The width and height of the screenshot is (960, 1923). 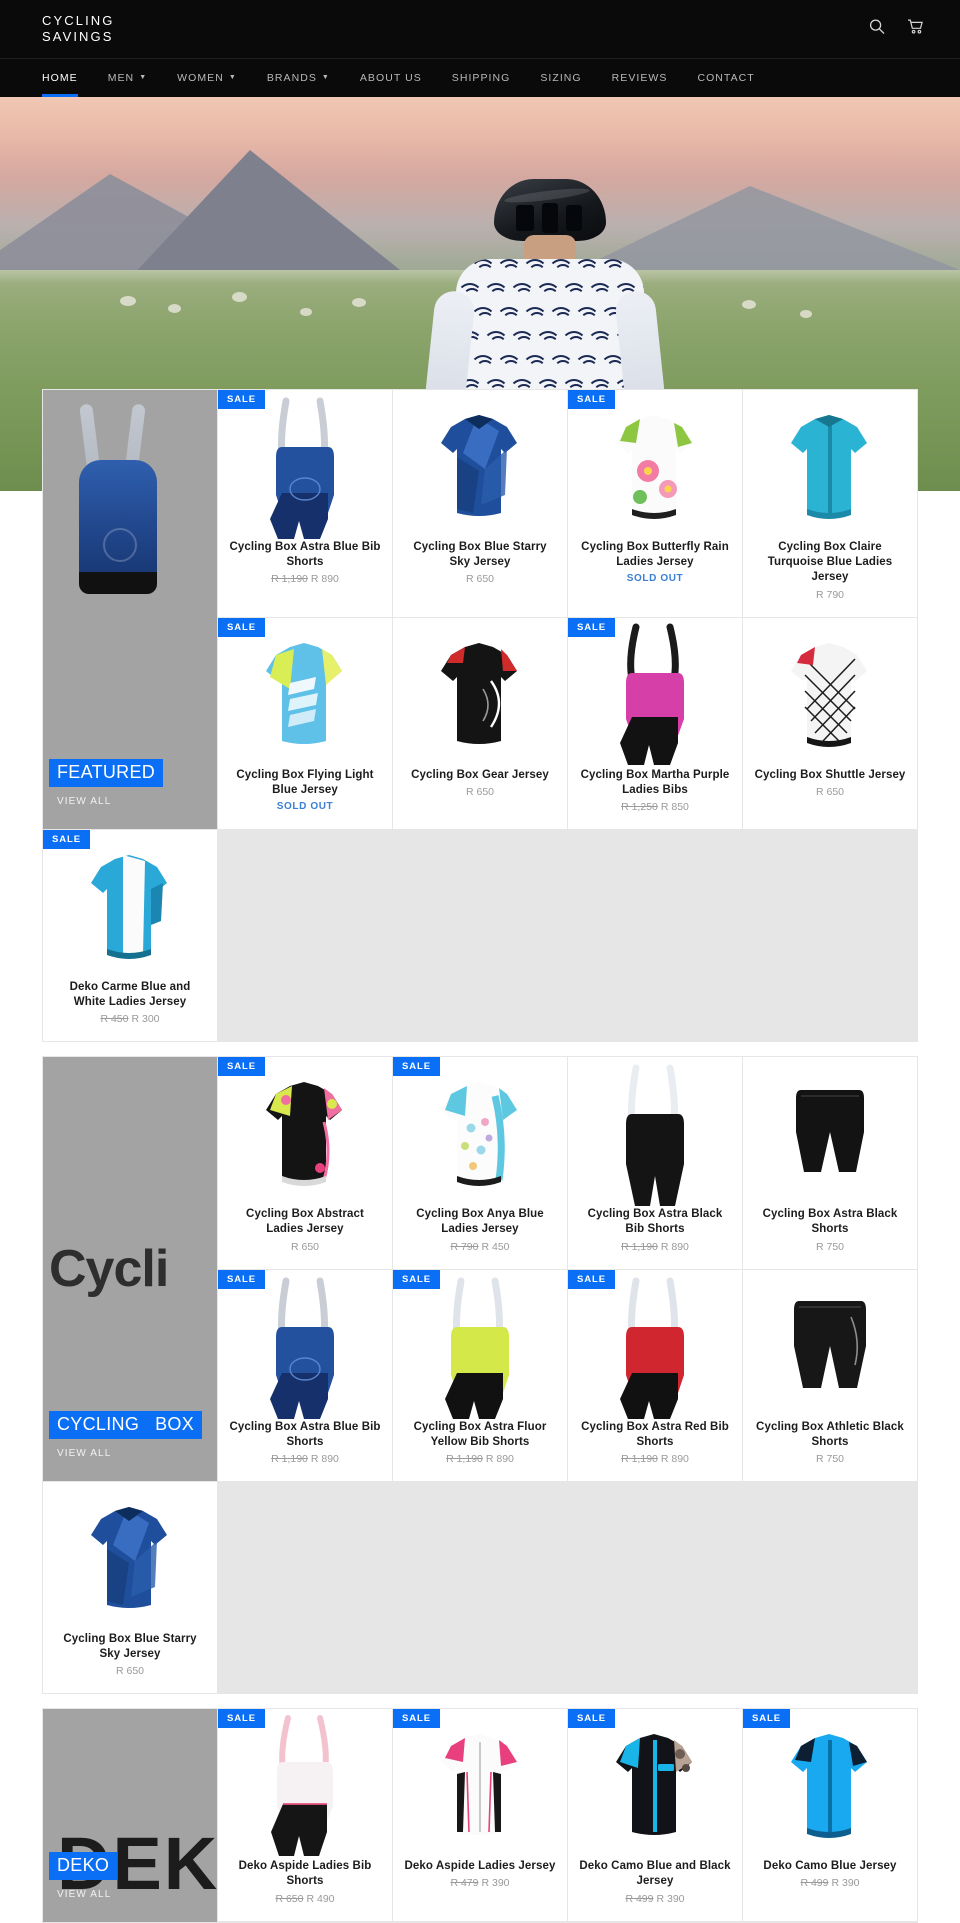 I want to click on product-price: R 479 R 390, so click(x=479, y=1883).